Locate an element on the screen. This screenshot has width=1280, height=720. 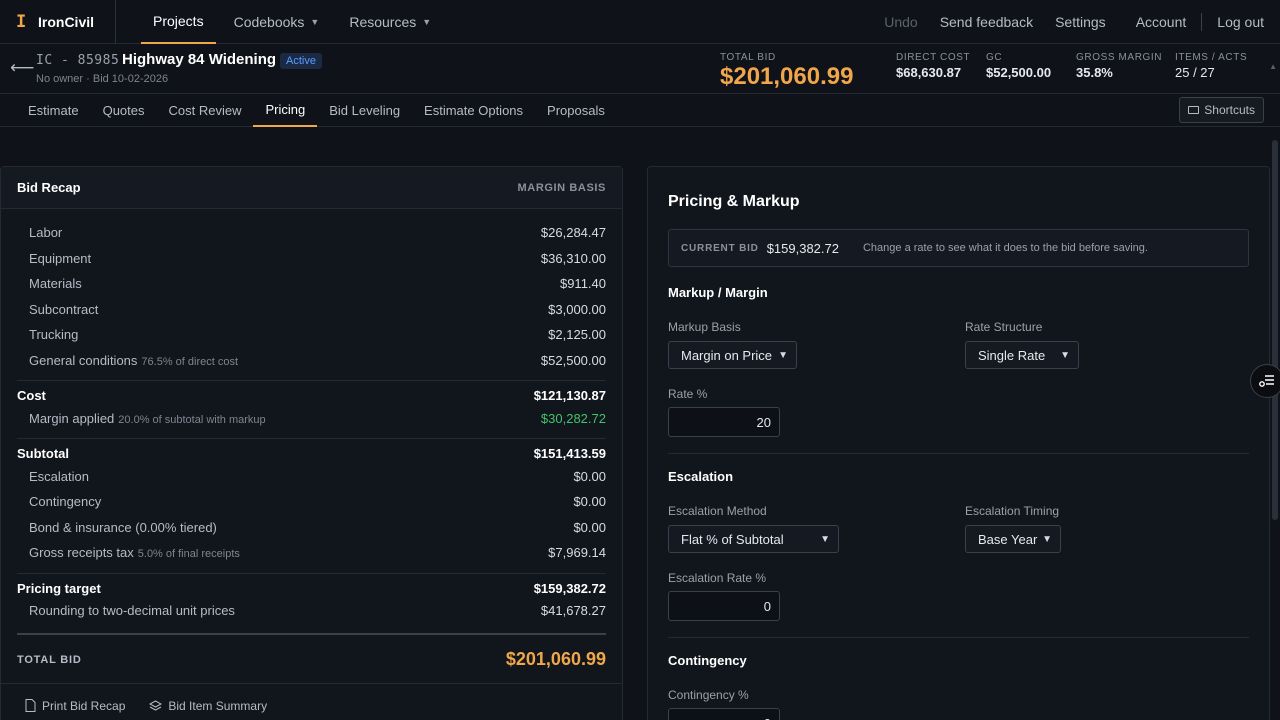
bid-item-summary-button: Bid Item Summary is located at coordinates (208, 706).